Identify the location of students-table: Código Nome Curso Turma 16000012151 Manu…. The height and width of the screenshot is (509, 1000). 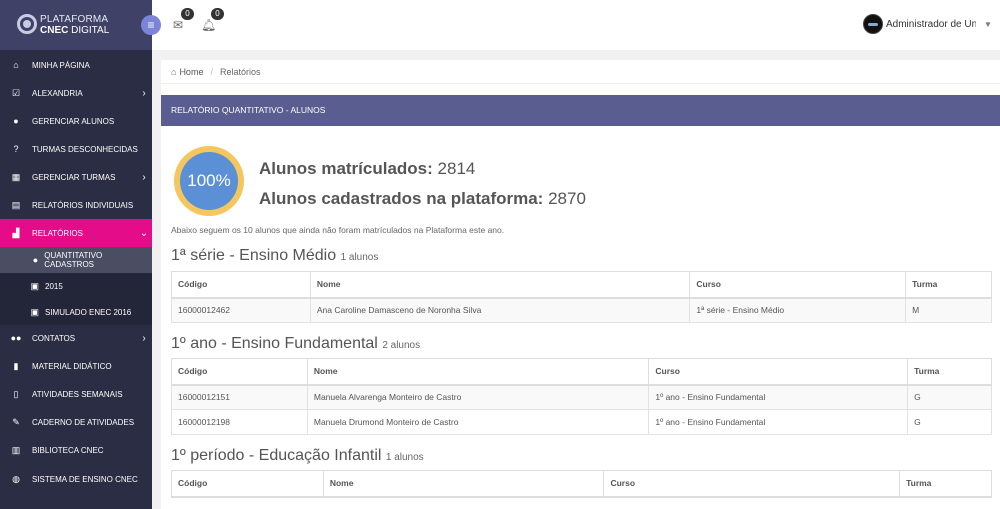
(581, 396).